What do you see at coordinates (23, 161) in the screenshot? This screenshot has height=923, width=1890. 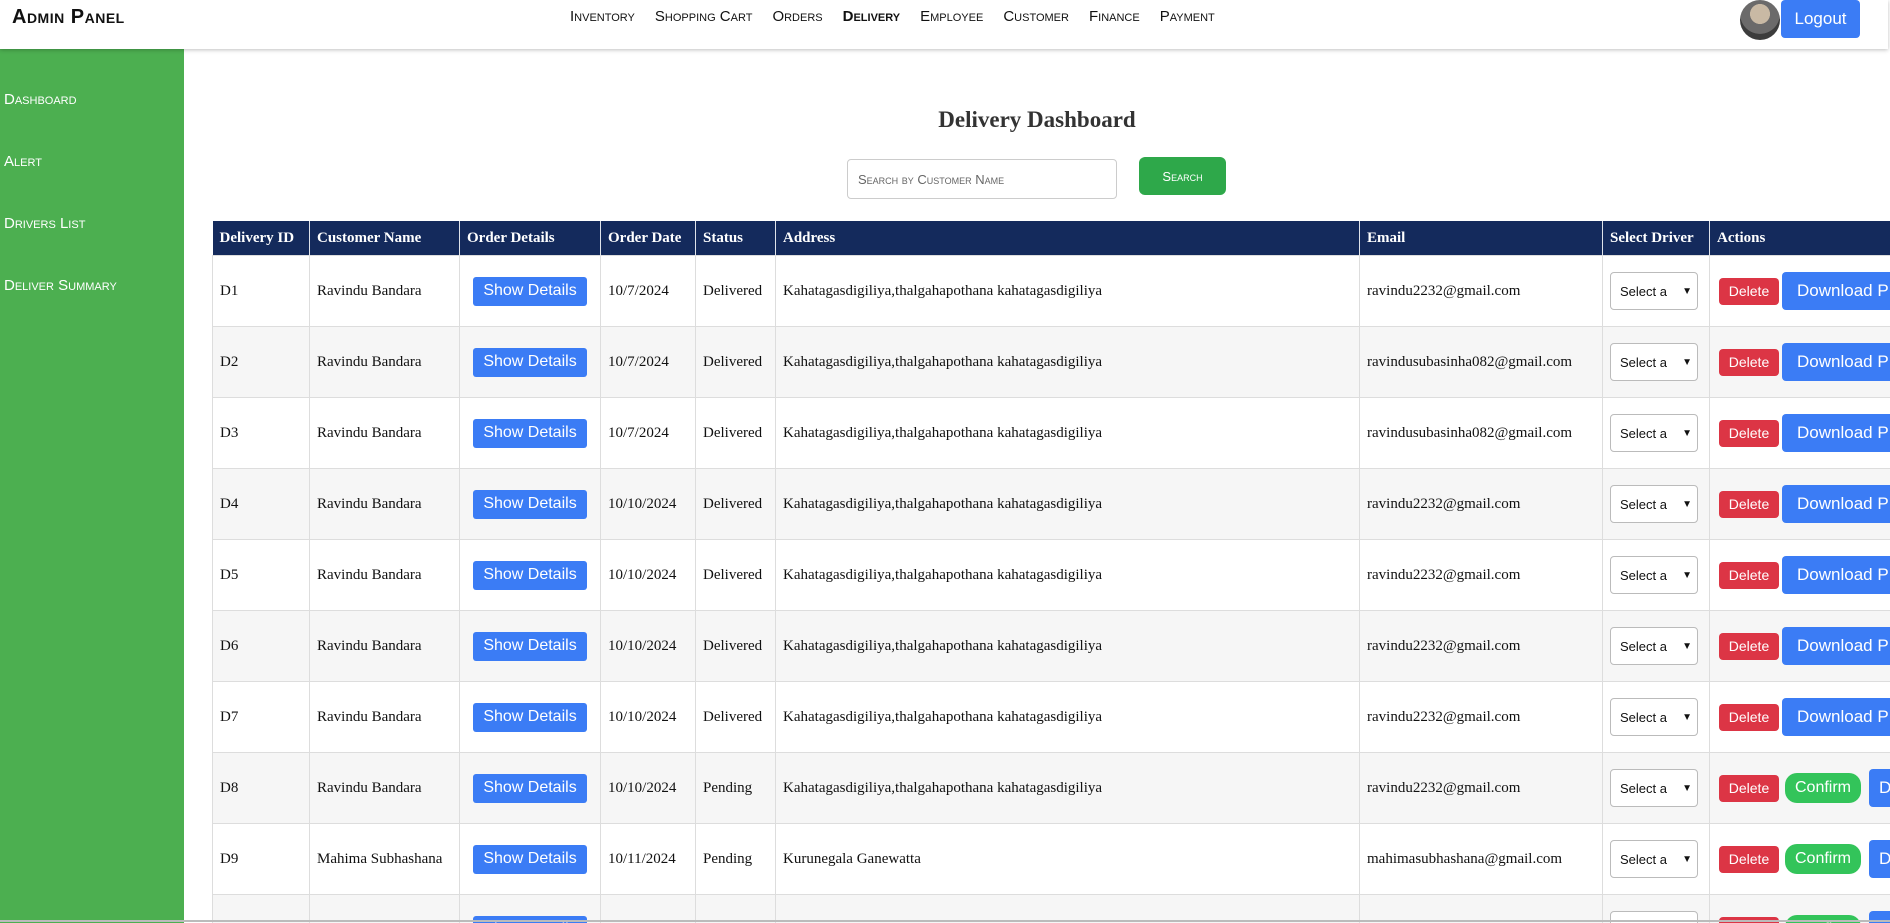 I see `sidebar-item-alert: Alert` at bounding box center [23, 161].